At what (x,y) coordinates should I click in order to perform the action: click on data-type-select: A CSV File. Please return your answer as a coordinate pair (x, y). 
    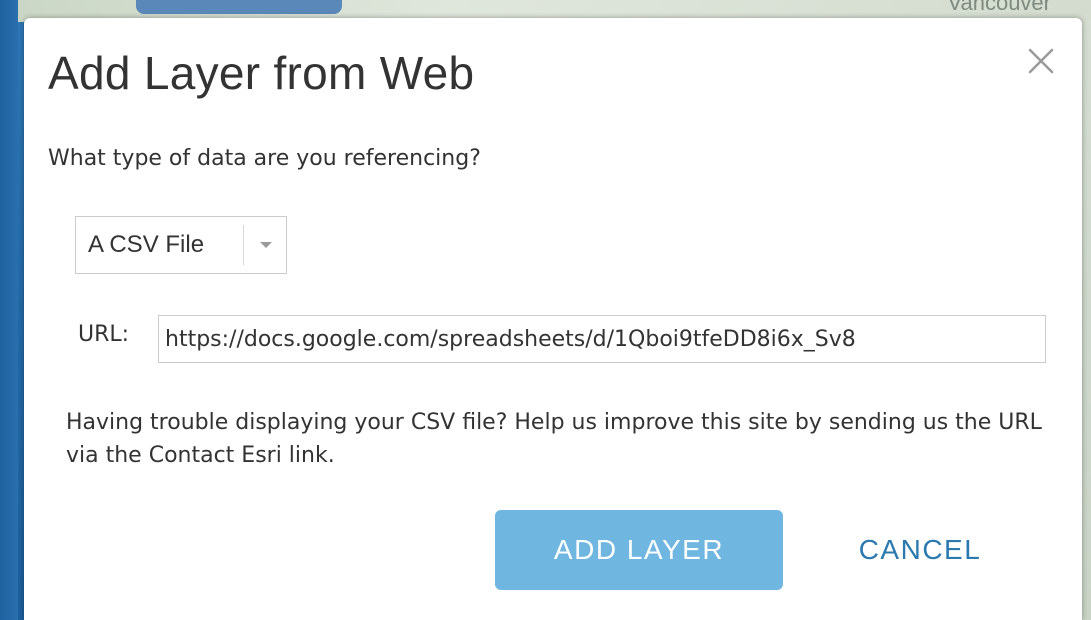
    Looking at the image, I should click on (181, 245).